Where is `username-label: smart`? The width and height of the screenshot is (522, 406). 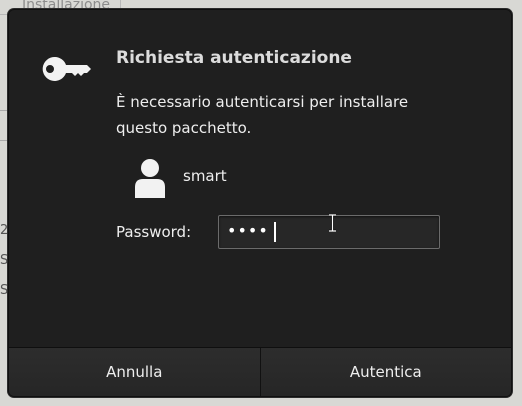
username-label: smart is located at coordinates (205, 176).